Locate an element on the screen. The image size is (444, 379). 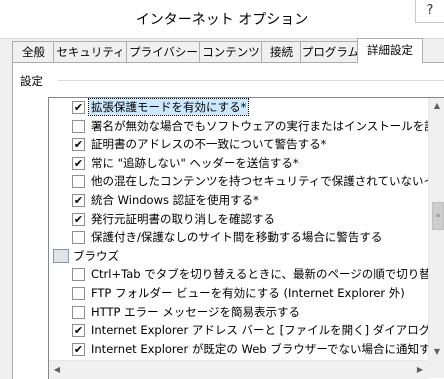
setting-row: Ctrl+Tab でタブを切り替えるときに、最新のページの順で切り替える is located at coordinates (246, 274).